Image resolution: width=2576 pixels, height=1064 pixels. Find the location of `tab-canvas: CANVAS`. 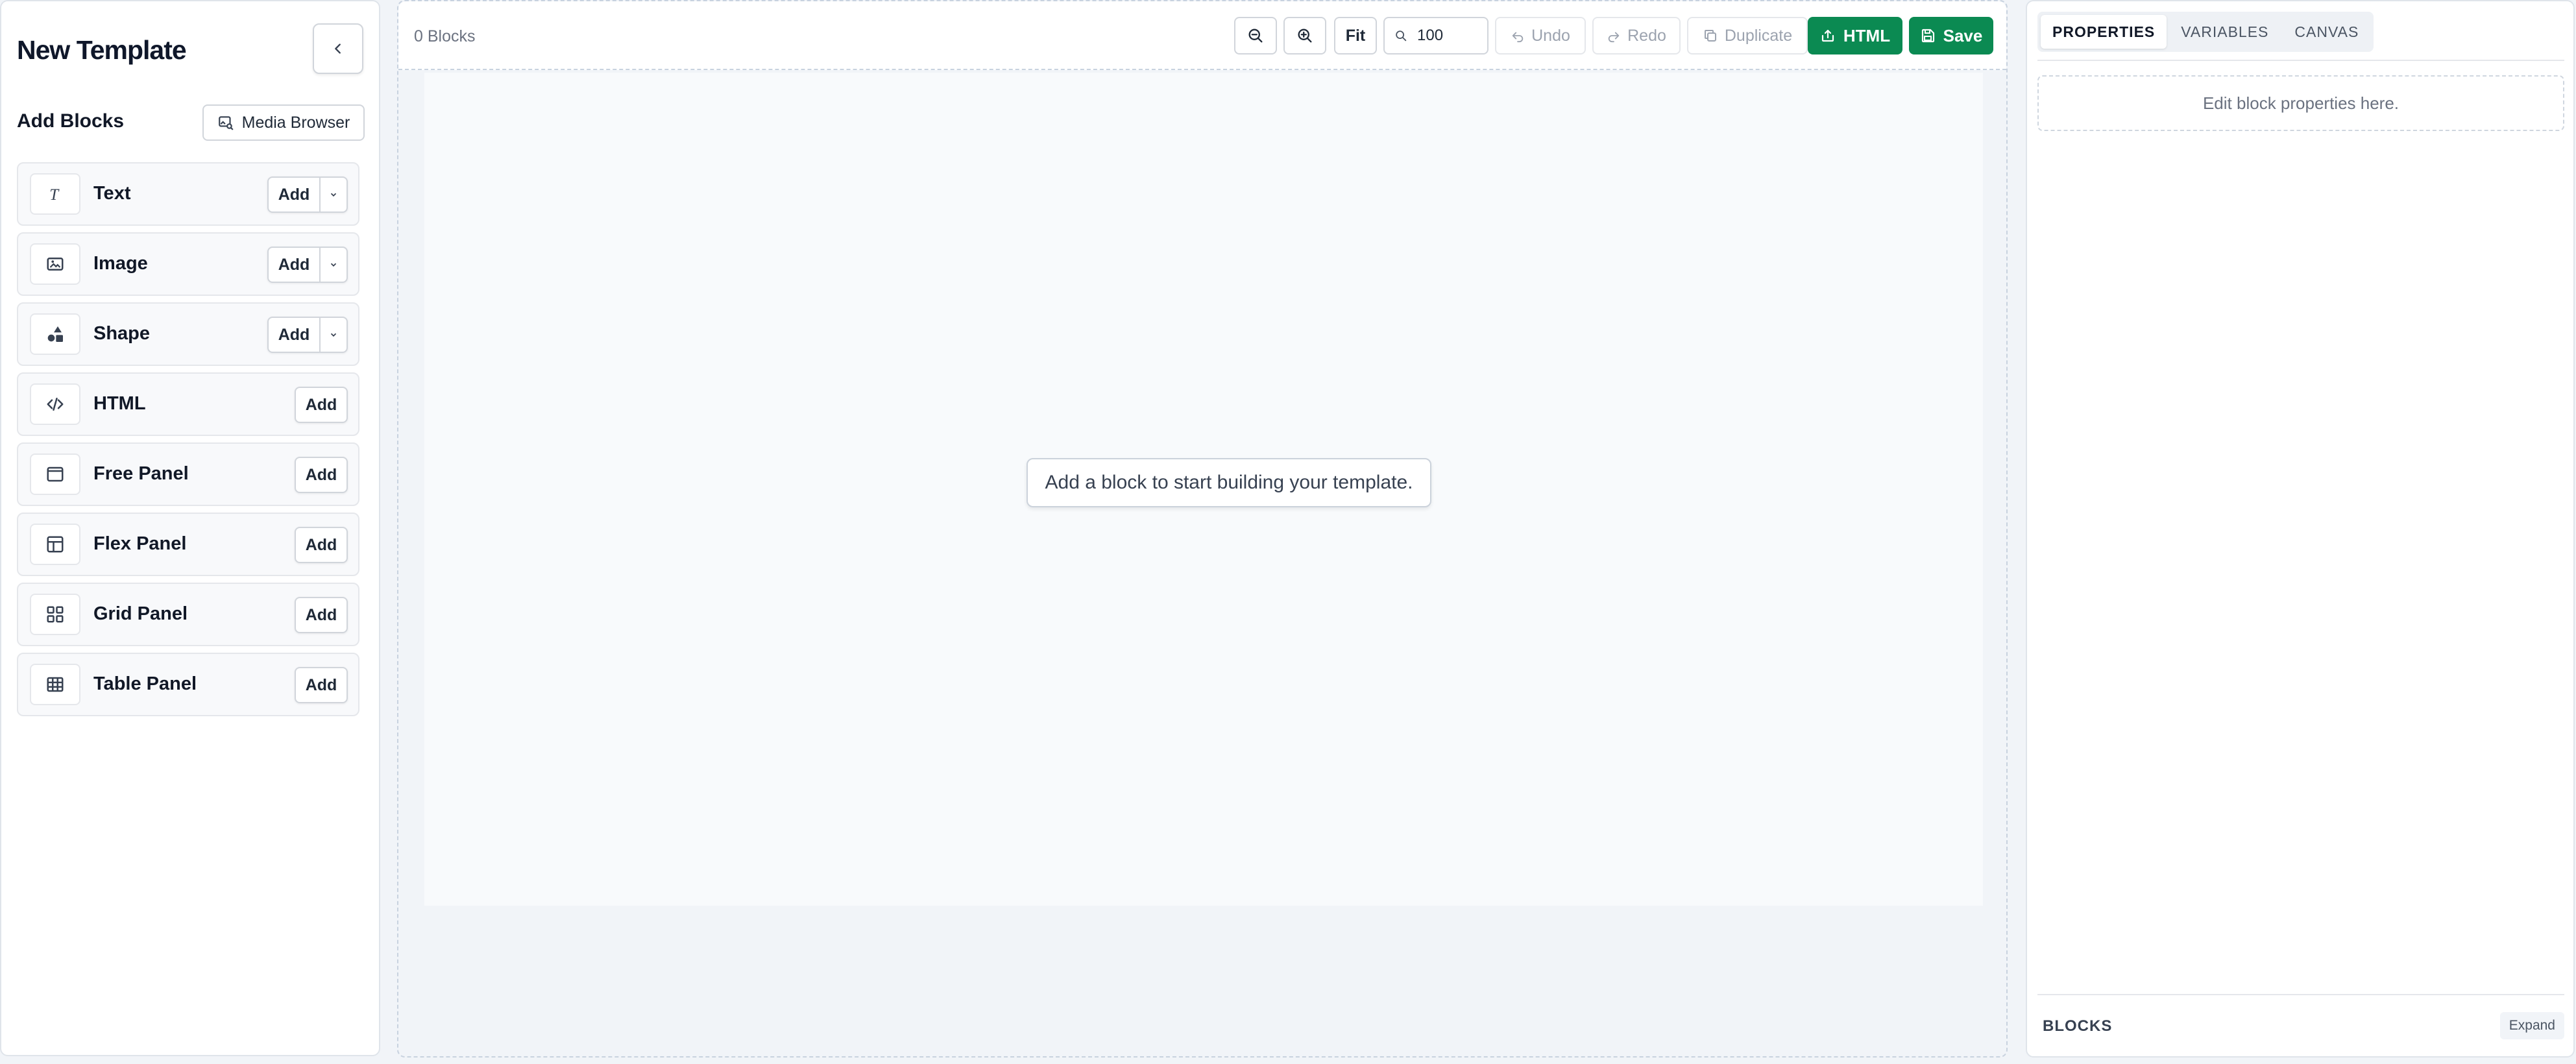

tab-canvas: CANVAS is located at coordinates (2326, 32).